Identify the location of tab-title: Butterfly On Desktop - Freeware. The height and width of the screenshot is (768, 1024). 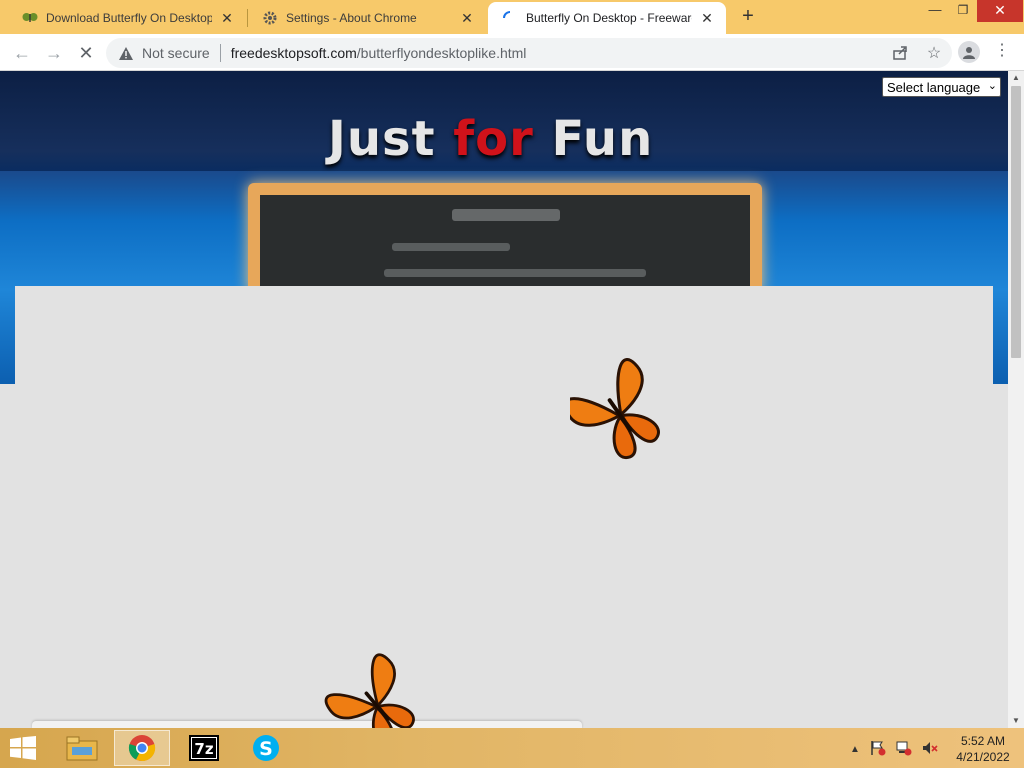
(609, 18).